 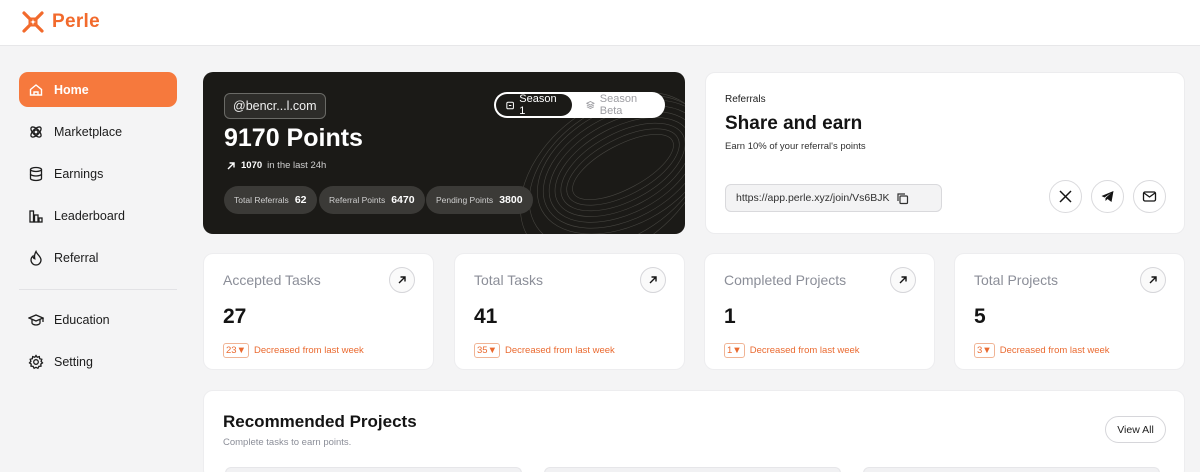 What do you see at coordinates (403, 200) in the screenshot?
I see `stat-pill-value: 6470` at bounding box center [403, 200].